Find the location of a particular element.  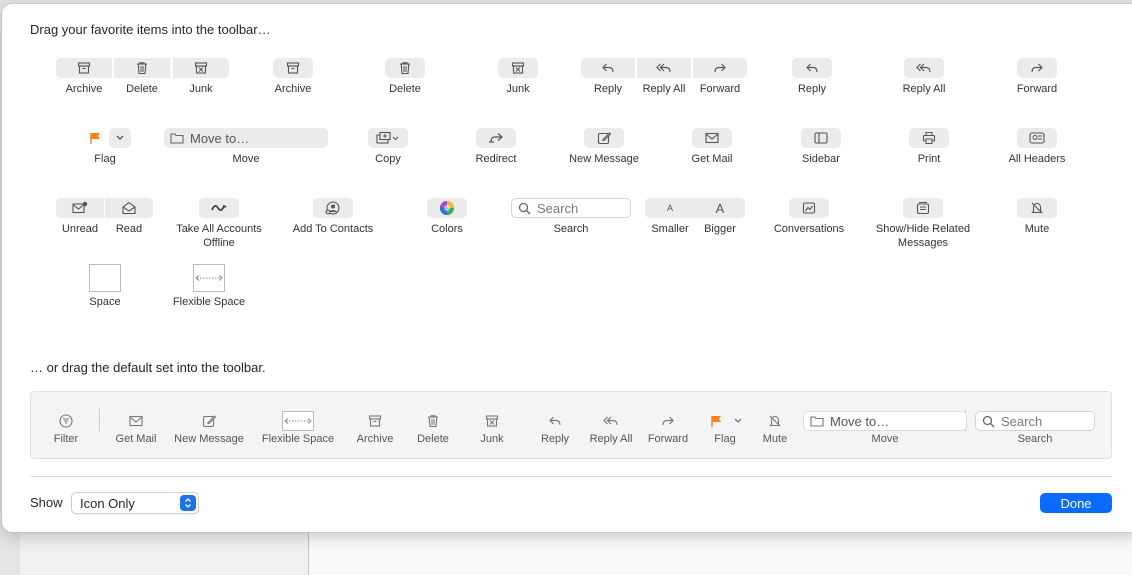

toolbar-separator is located at coordinates (99, 420).